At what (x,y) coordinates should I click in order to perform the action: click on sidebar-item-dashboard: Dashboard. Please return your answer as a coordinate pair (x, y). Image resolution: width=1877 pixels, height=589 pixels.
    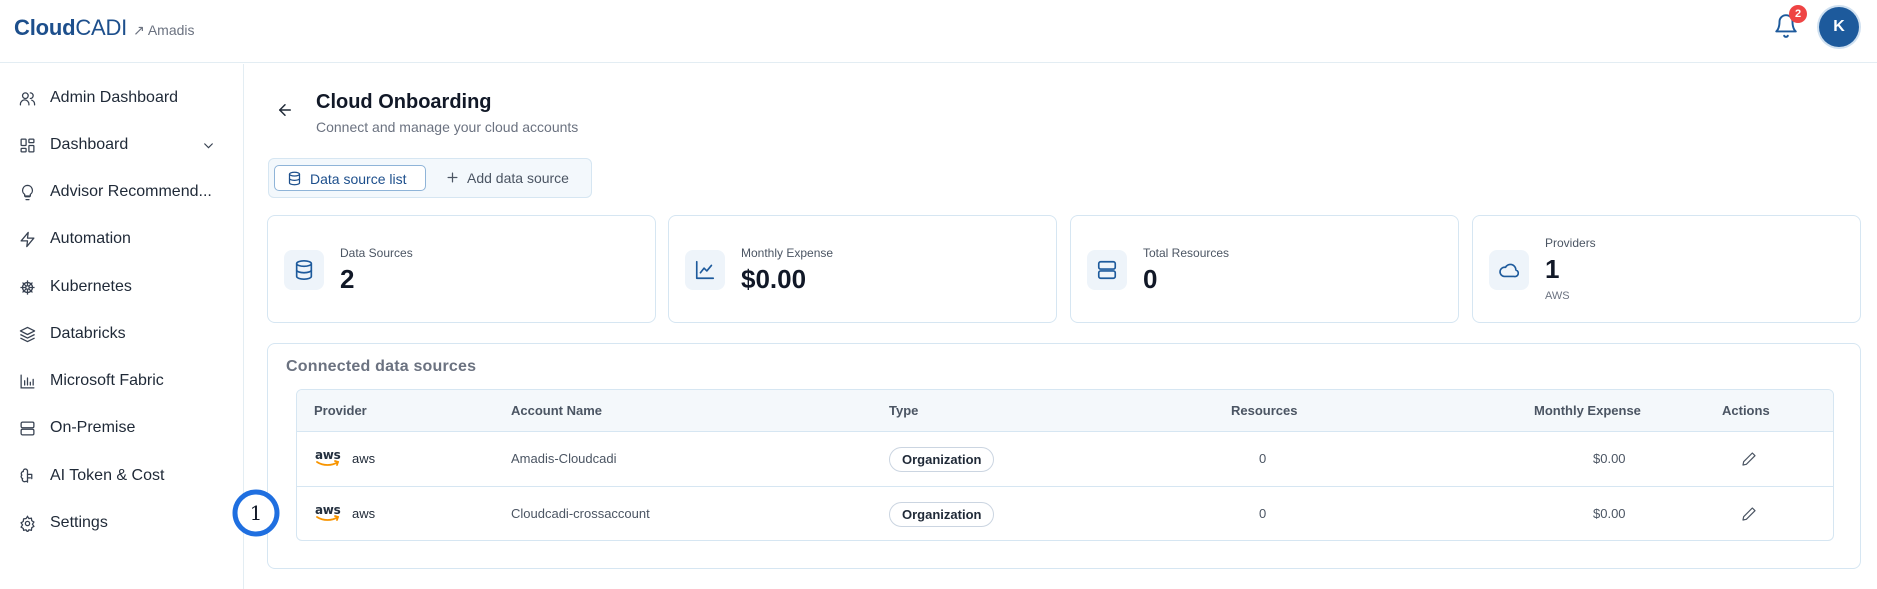
    Looking at the image, I should click on (121, 145).